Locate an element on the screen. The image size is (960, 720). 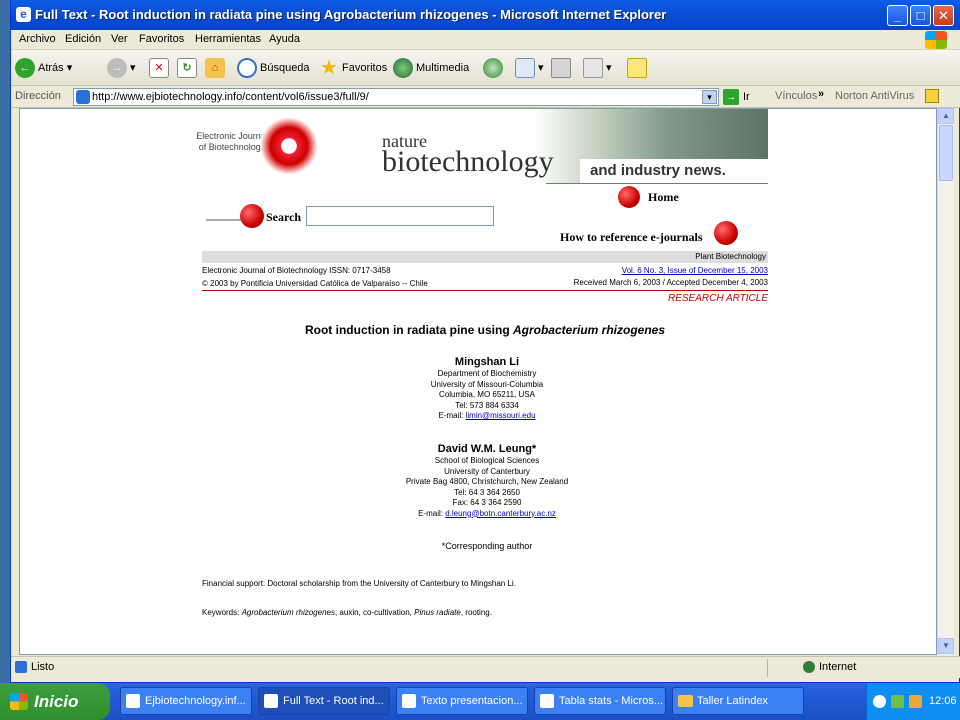
ejb-logo-text: Electronic Journal of Biotechnology is located at coordinates (232, 142).